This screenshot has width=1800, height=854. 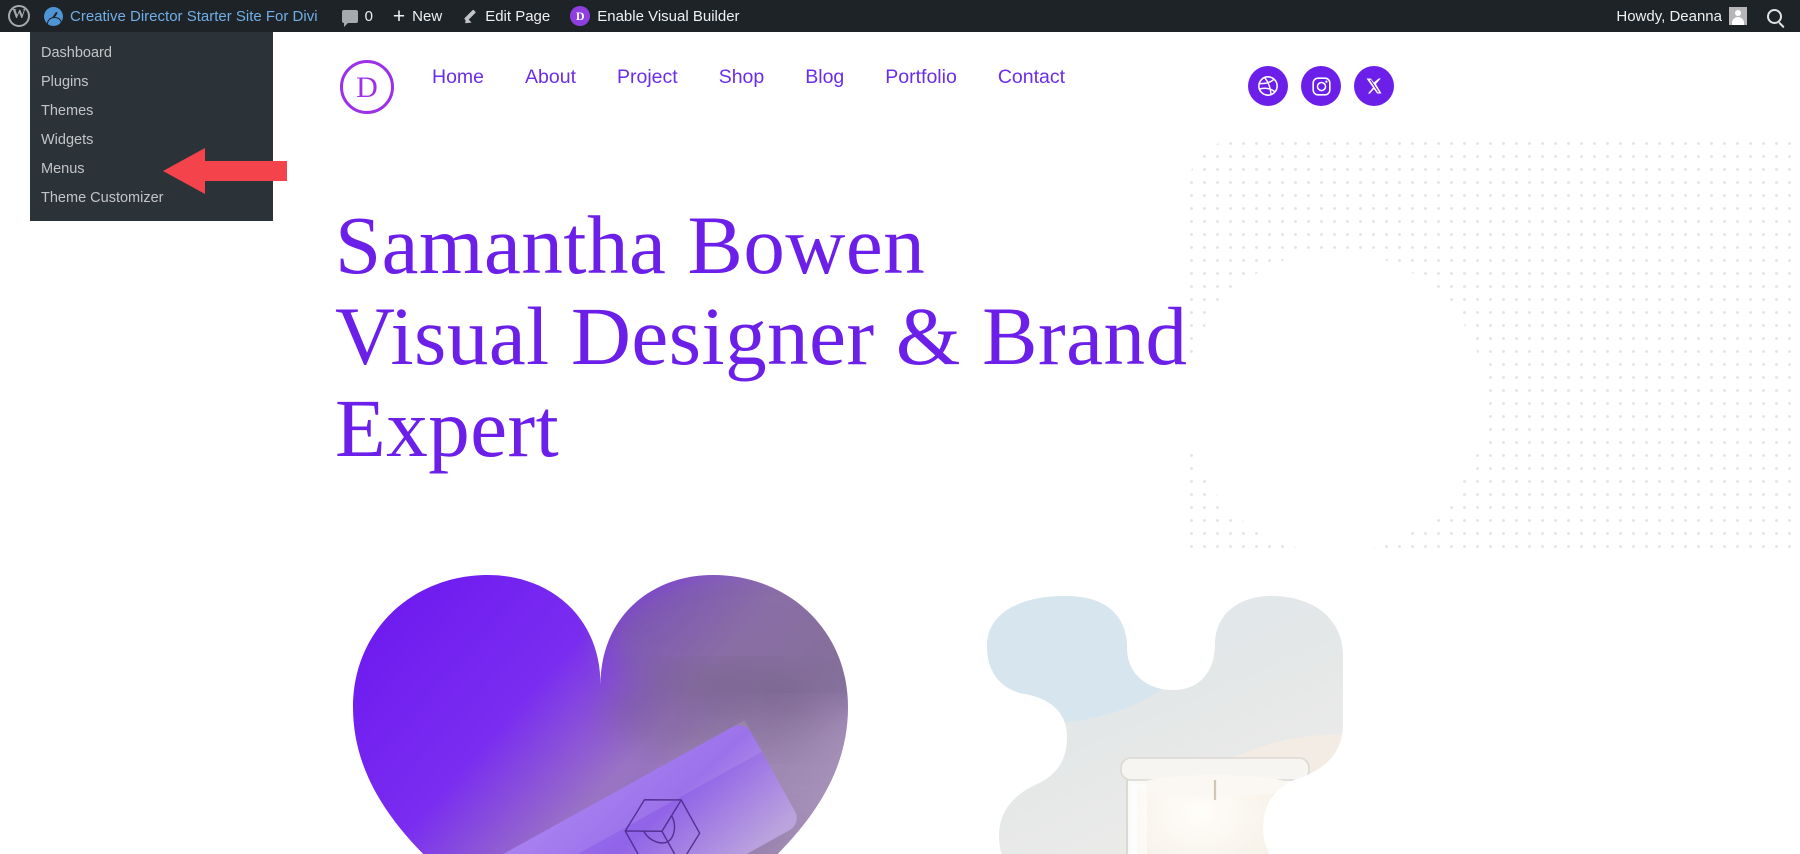 I want to click on menu-item-menus: Menus, so click(x=151, y=169).